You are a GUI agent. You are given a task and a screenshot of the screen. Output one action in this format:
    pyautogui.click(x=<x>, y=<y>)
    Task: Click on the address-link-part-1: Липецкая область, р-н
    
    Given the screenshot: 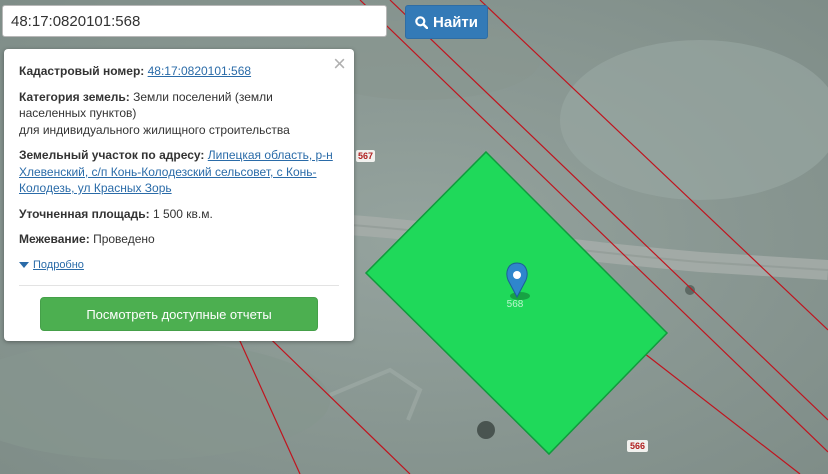 What is the action you would take?
    pyautogui.click(x=270, y=155)
    